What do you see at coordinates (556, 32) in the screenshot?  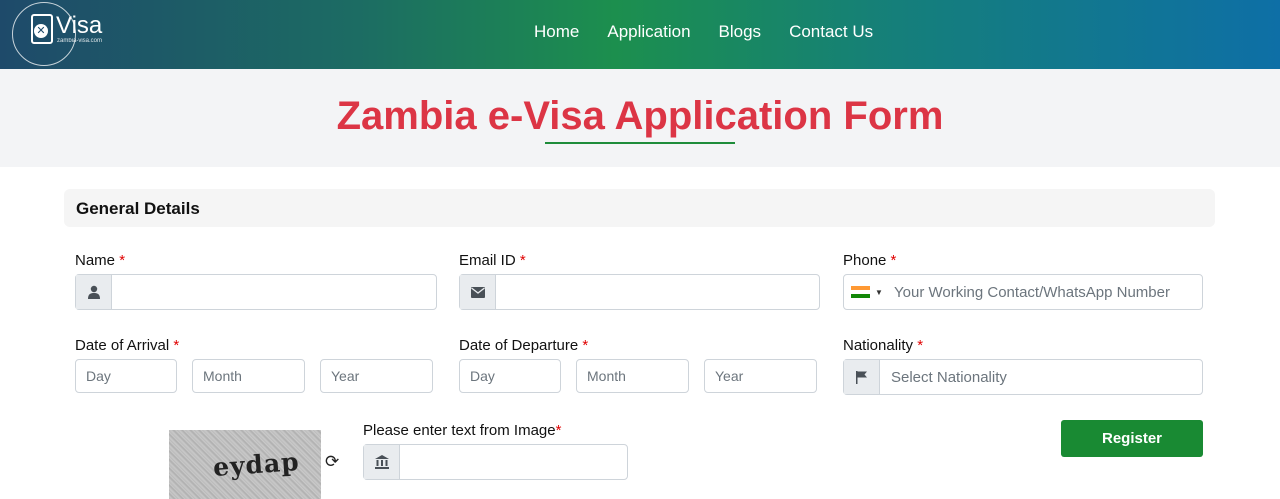 I see `nav-home: Home` at bounding box center [556, 32].